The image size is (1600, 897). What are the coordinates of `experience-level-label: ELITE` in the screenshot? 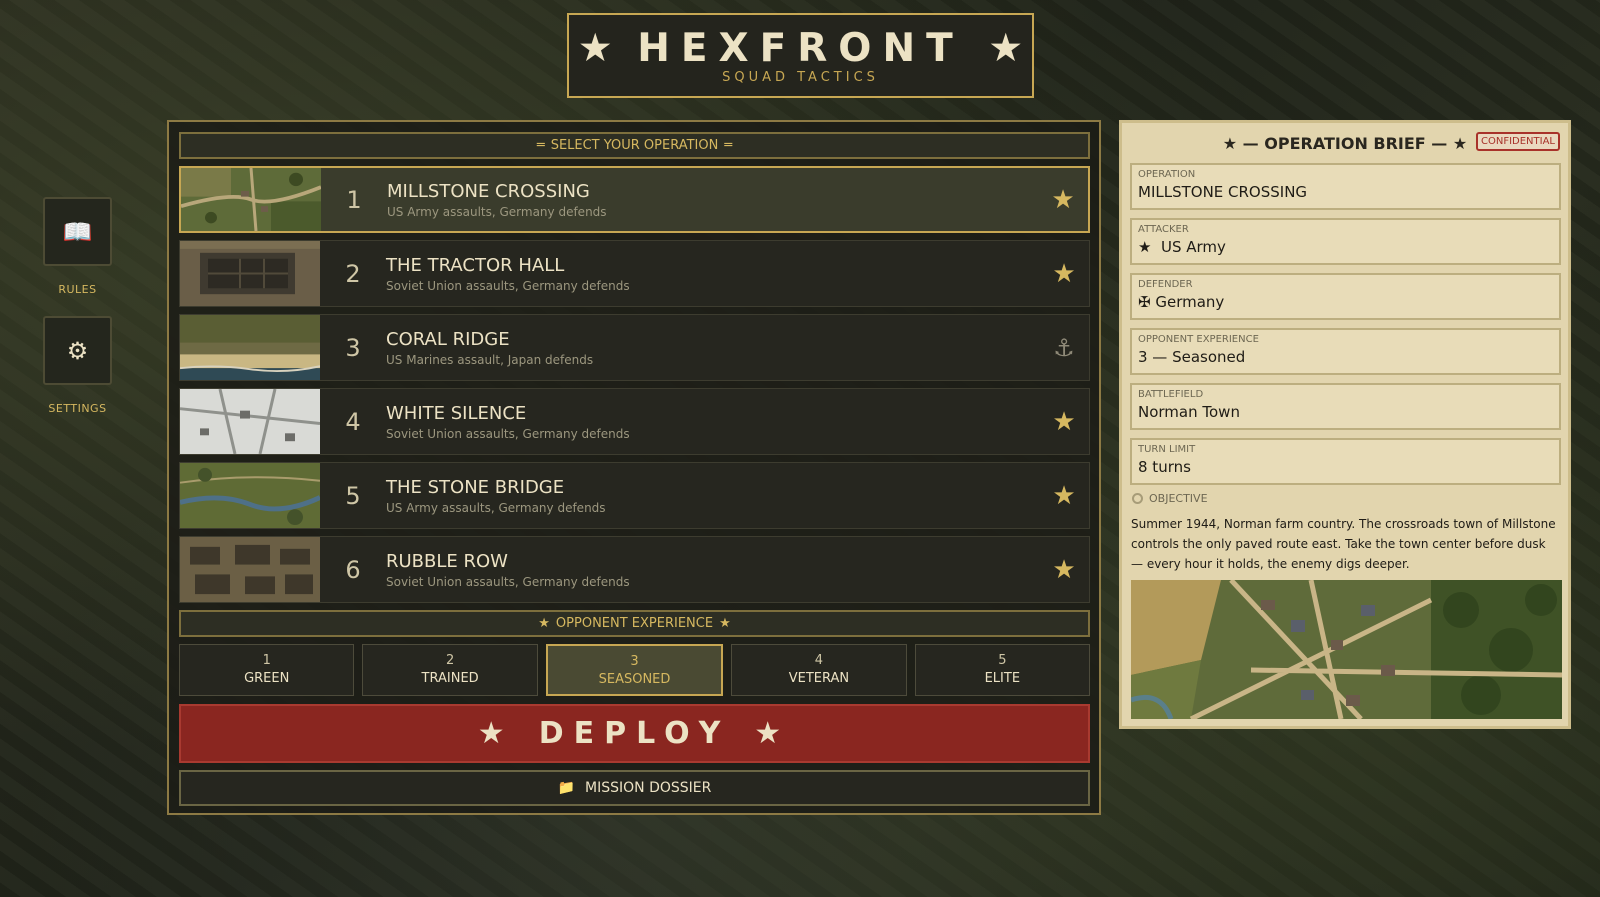 It's located at (1002, 678).